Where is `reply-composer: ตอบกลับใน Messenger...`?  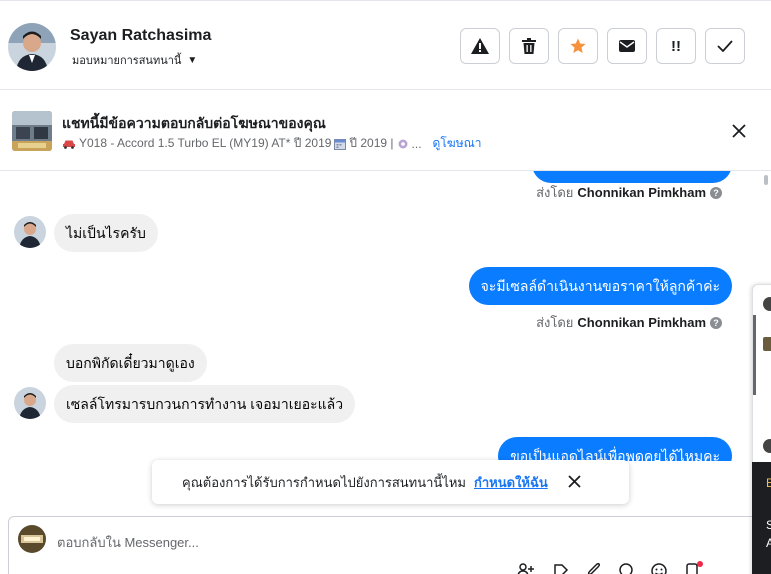
reply-composer: ตอบกลับใน Messenger... is located at coordinates (388, 545).